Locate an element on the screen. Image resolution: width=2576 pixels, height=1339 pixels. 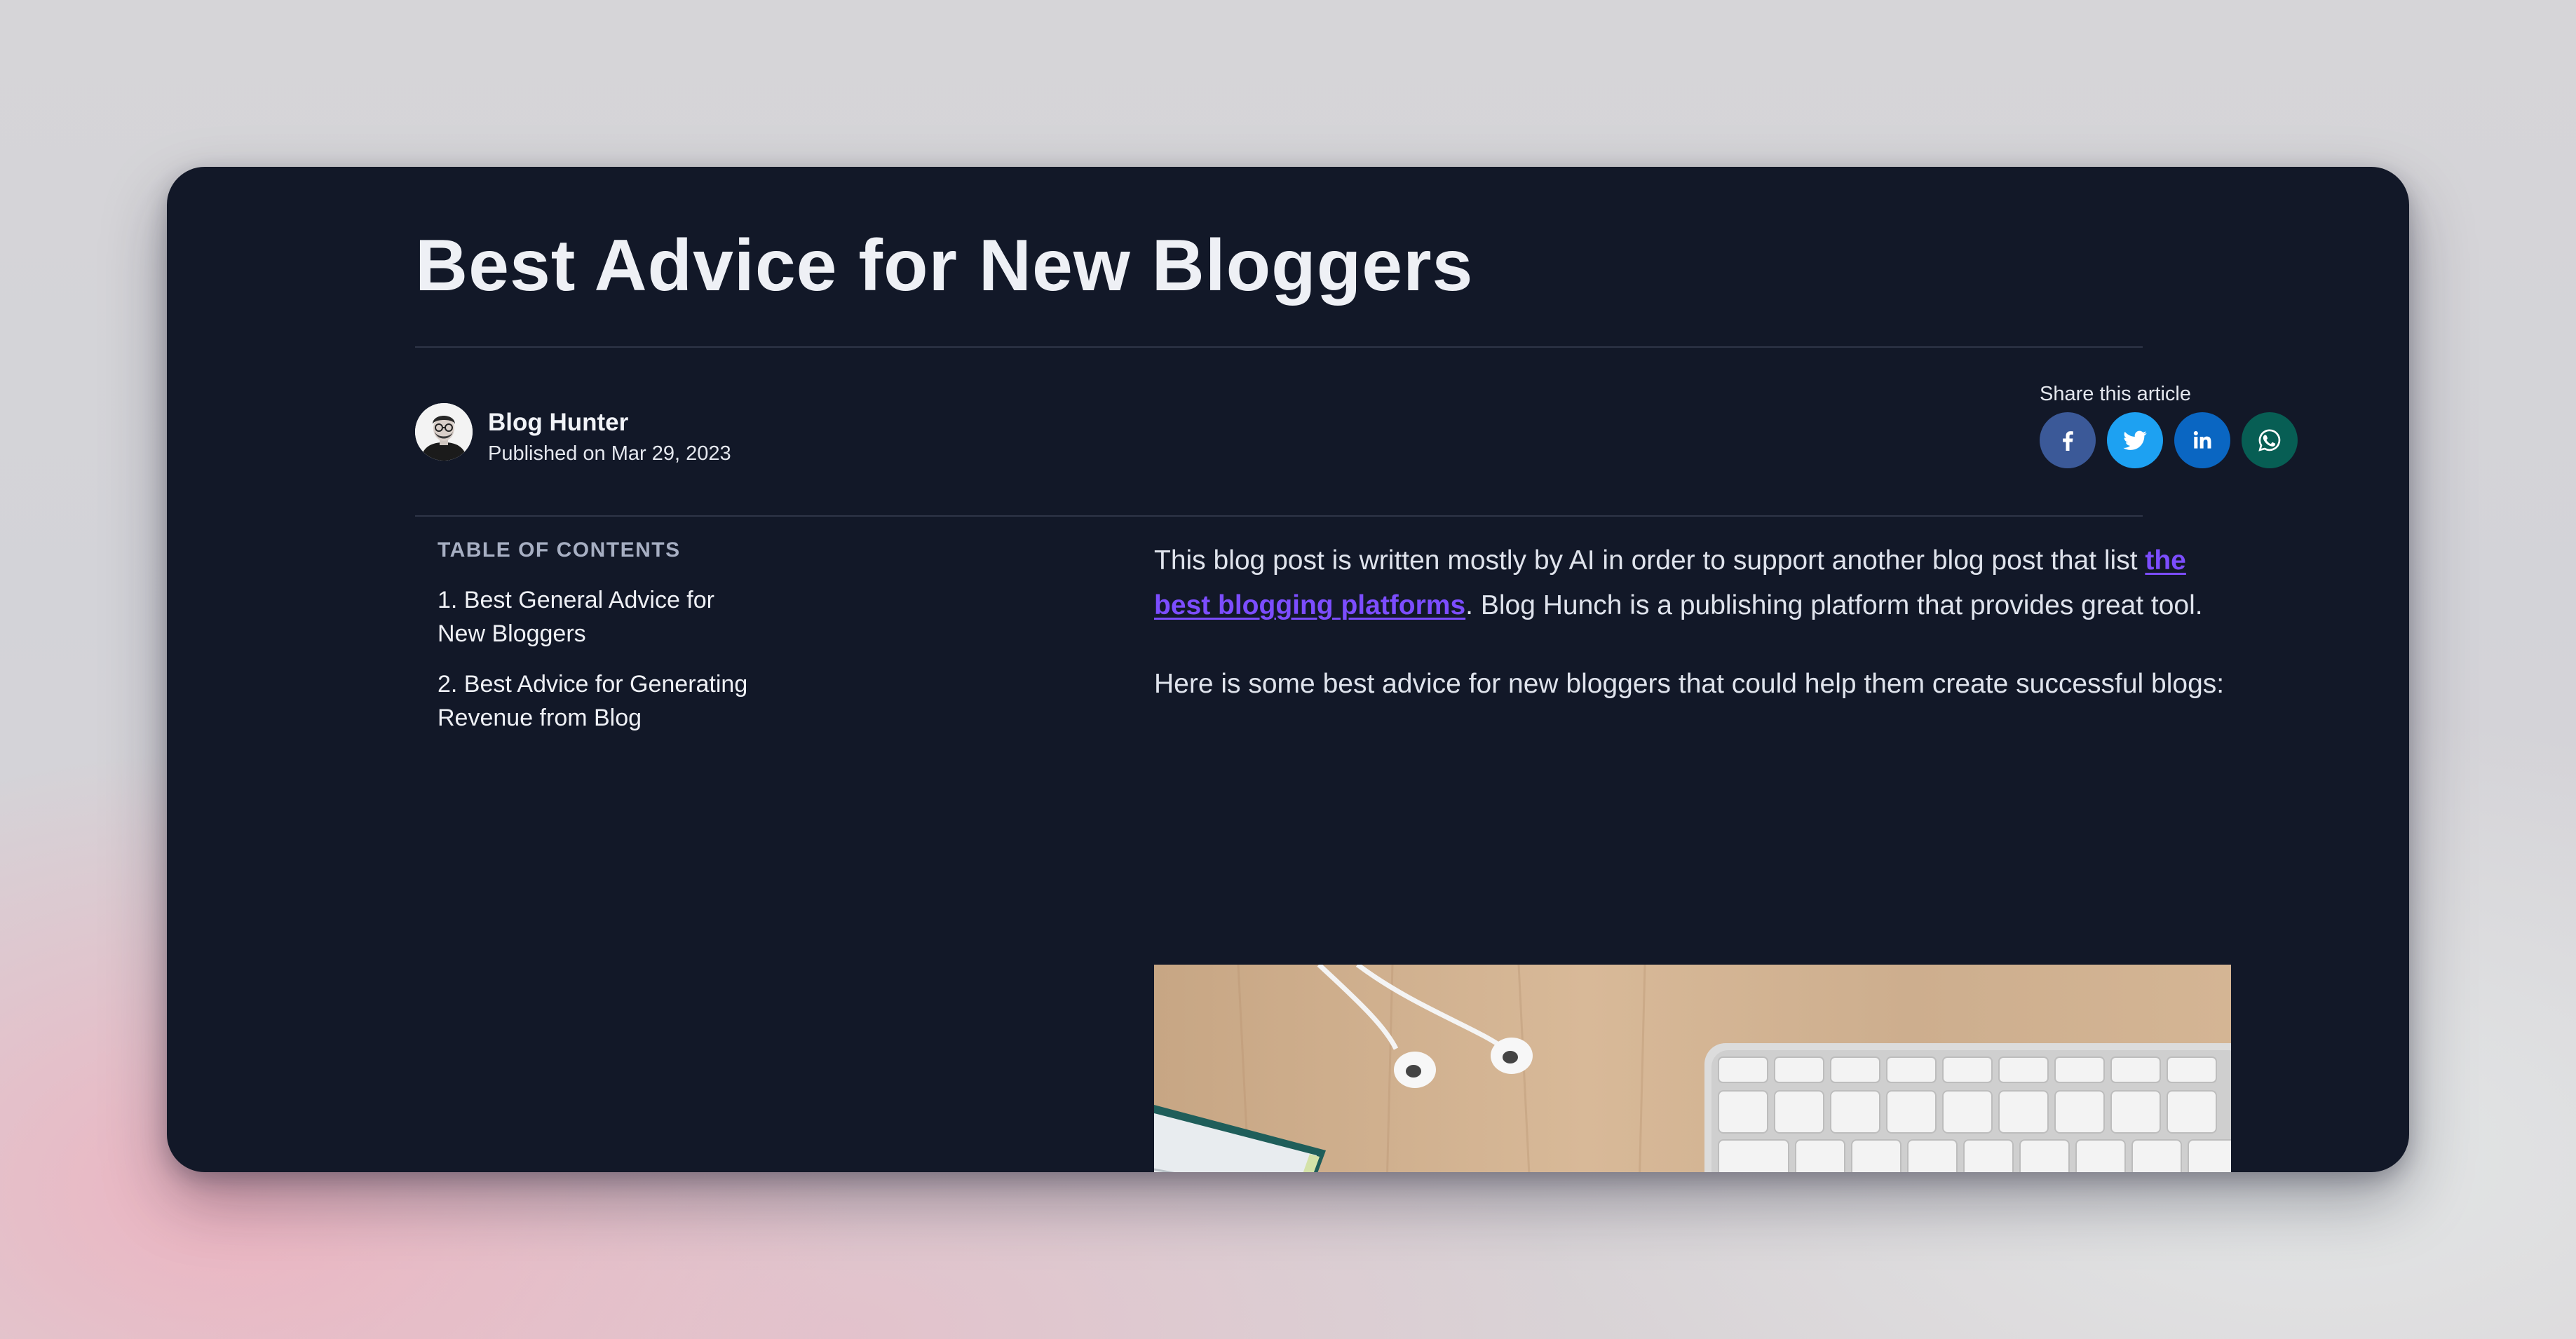
twitter-share-button is located at coordinates (2135, 440).